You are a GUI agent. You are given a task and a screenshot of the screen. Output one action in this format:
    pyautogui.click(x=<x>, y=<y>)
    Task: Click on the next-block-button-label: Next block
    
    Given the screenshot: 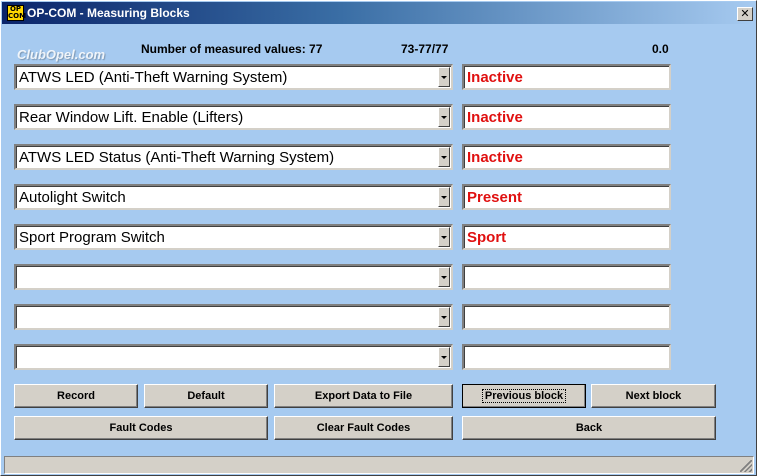 What is the action you would take?
    pyautogui.click(x=653, y=396)
    